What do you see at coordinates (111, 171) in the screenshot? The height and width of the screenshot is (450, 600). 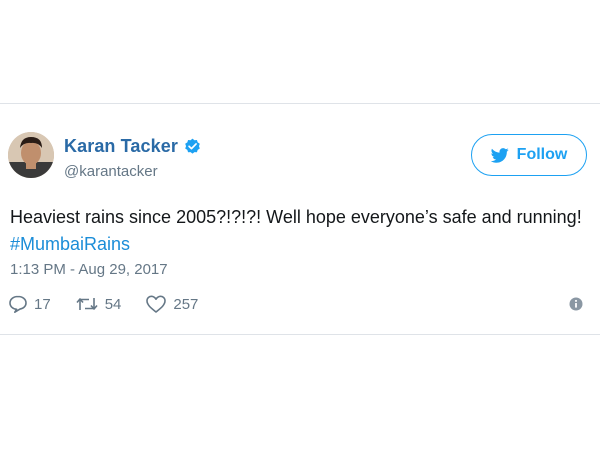 I see `user-handle: @karantacker` at bounding box center [111, 171].